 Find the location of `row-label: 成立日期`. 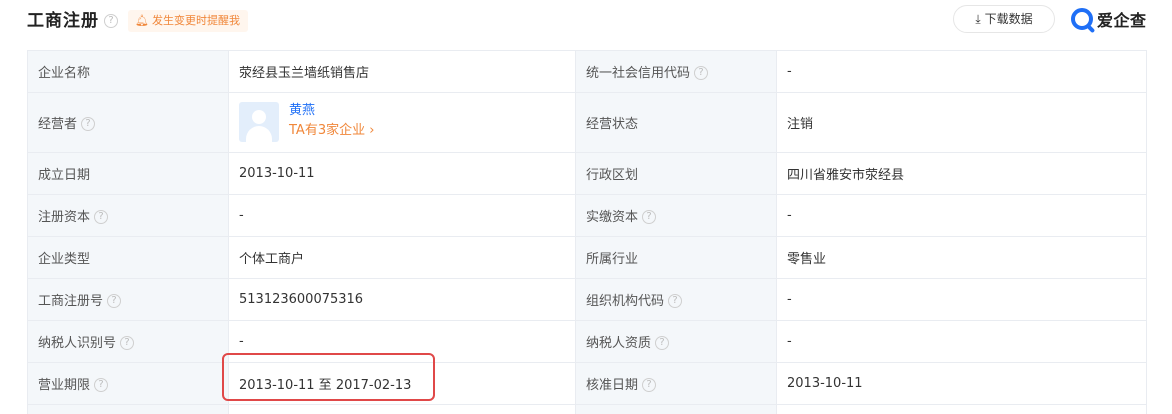

row-label: 成立日期 is located at coordinates (128, 173).